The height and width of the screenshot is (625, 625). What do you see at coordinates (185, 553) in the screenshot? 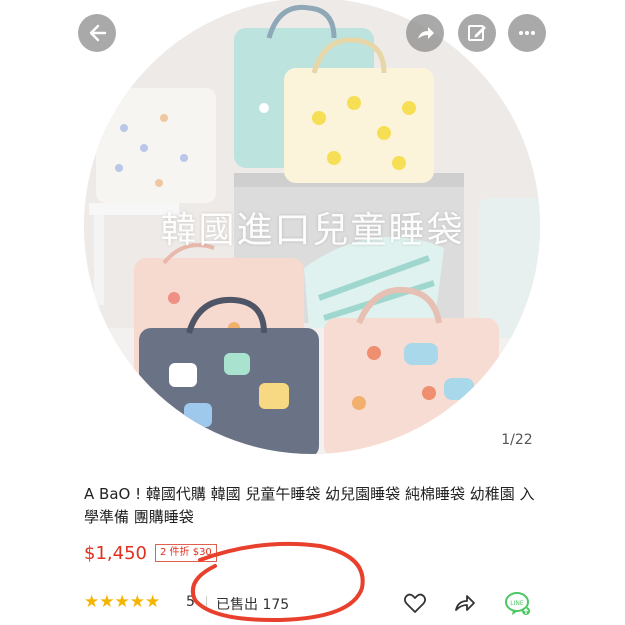
I see `promo-badge: 2 件折 $30` at bounding box center [185, 553].